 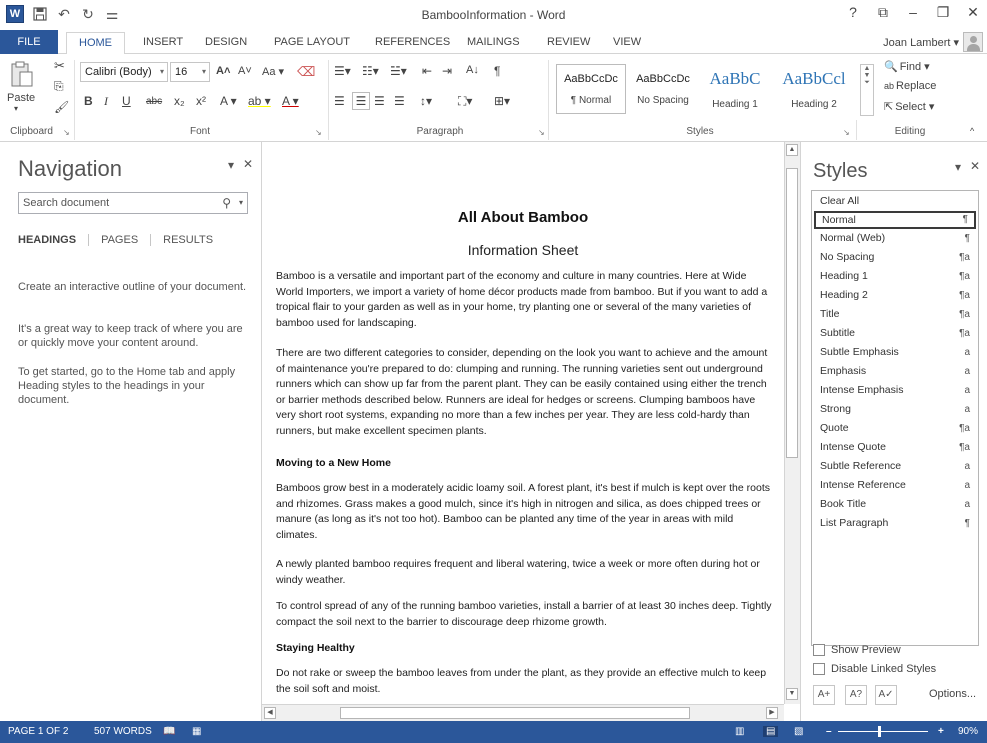 What do you see at coordinates (921, 42) in the screenshot?
I see `user-account: Joan Lambert ▾` at bounding box center [921, 42].